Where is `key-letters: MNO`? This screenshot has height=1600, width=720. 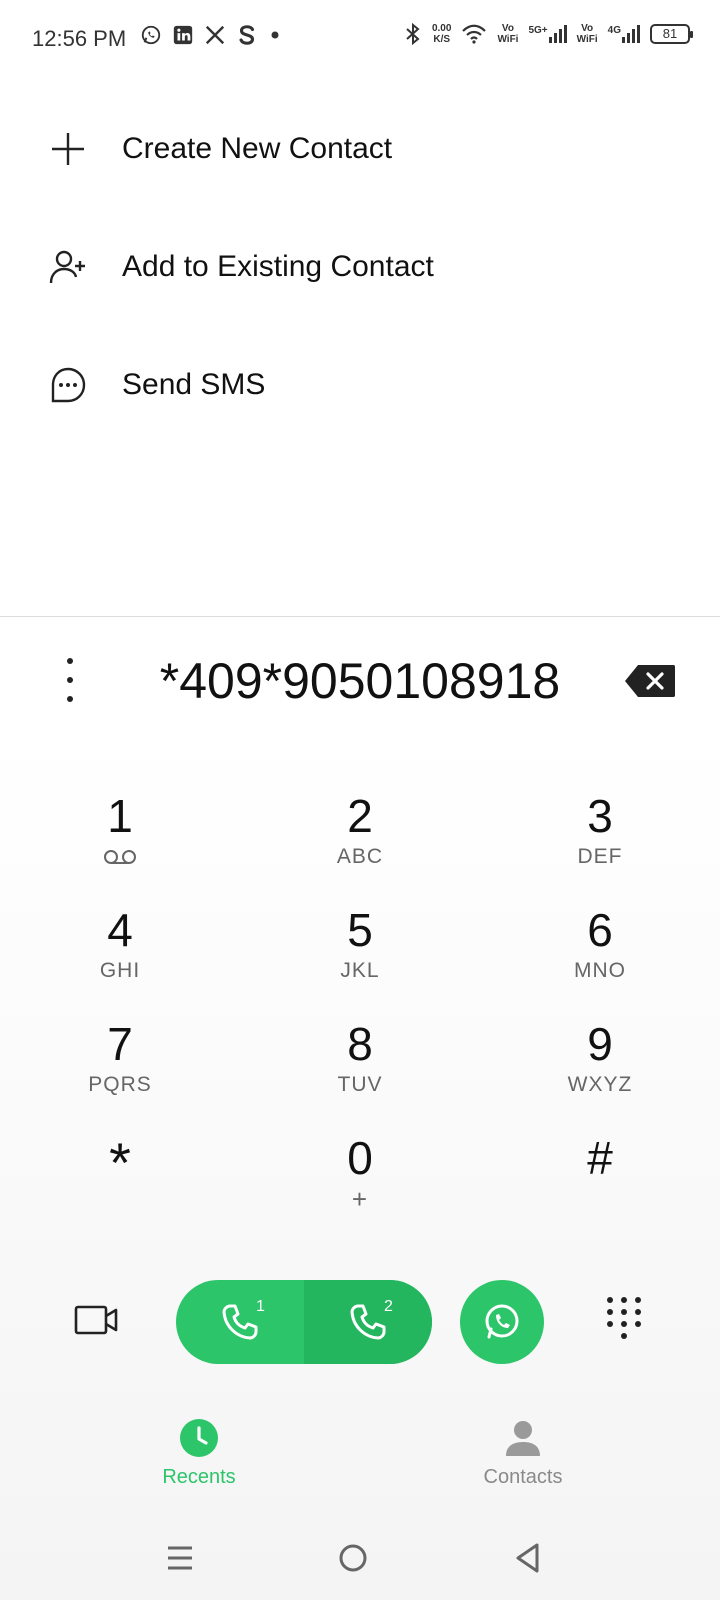
key-letters: MNO is located at coordinates (600, 970).